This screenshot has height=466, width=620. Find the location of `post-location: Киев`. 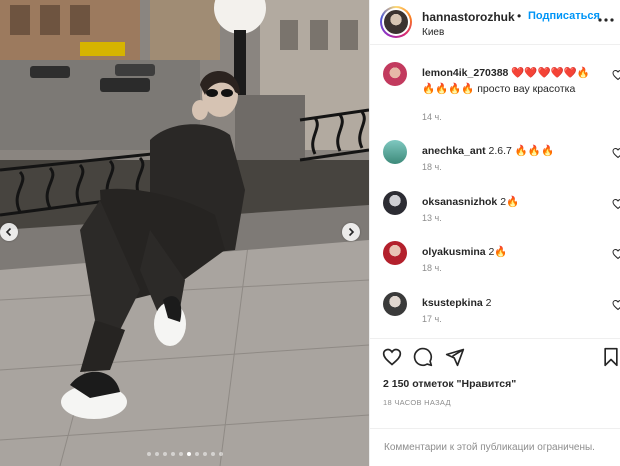

post-location: Киев is located at coordinates (433, 32).